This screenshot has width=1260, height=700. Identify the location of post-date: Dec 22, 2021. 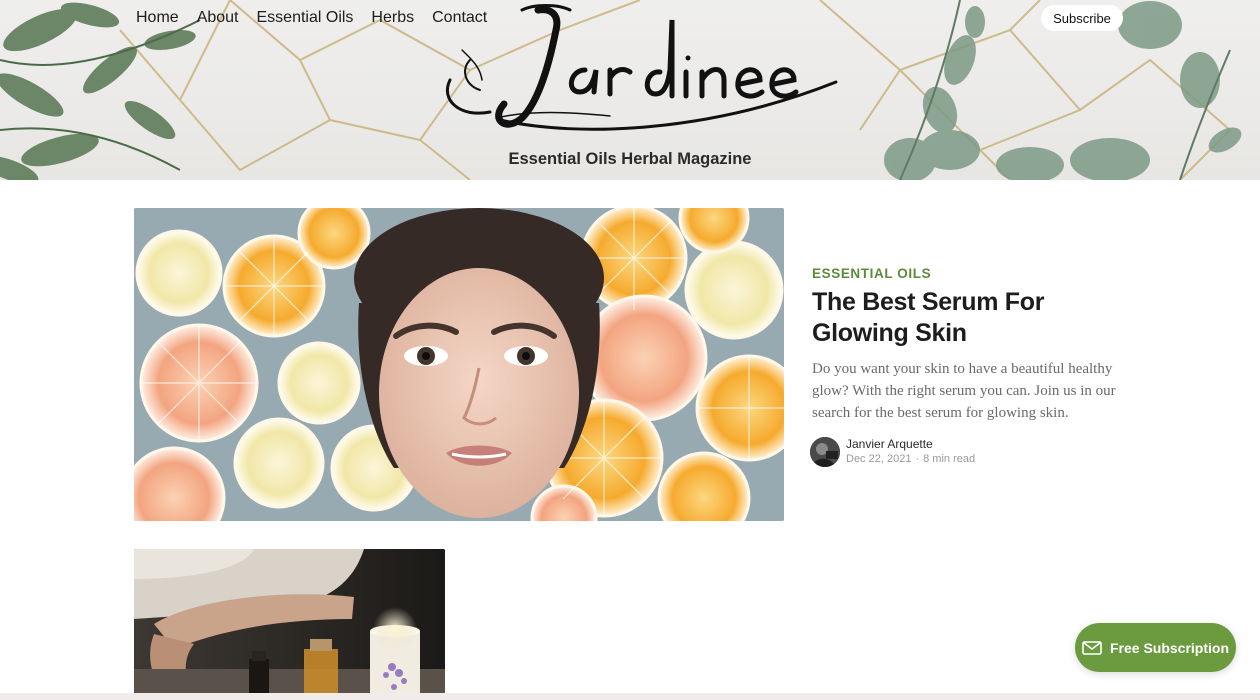
(879, 459).